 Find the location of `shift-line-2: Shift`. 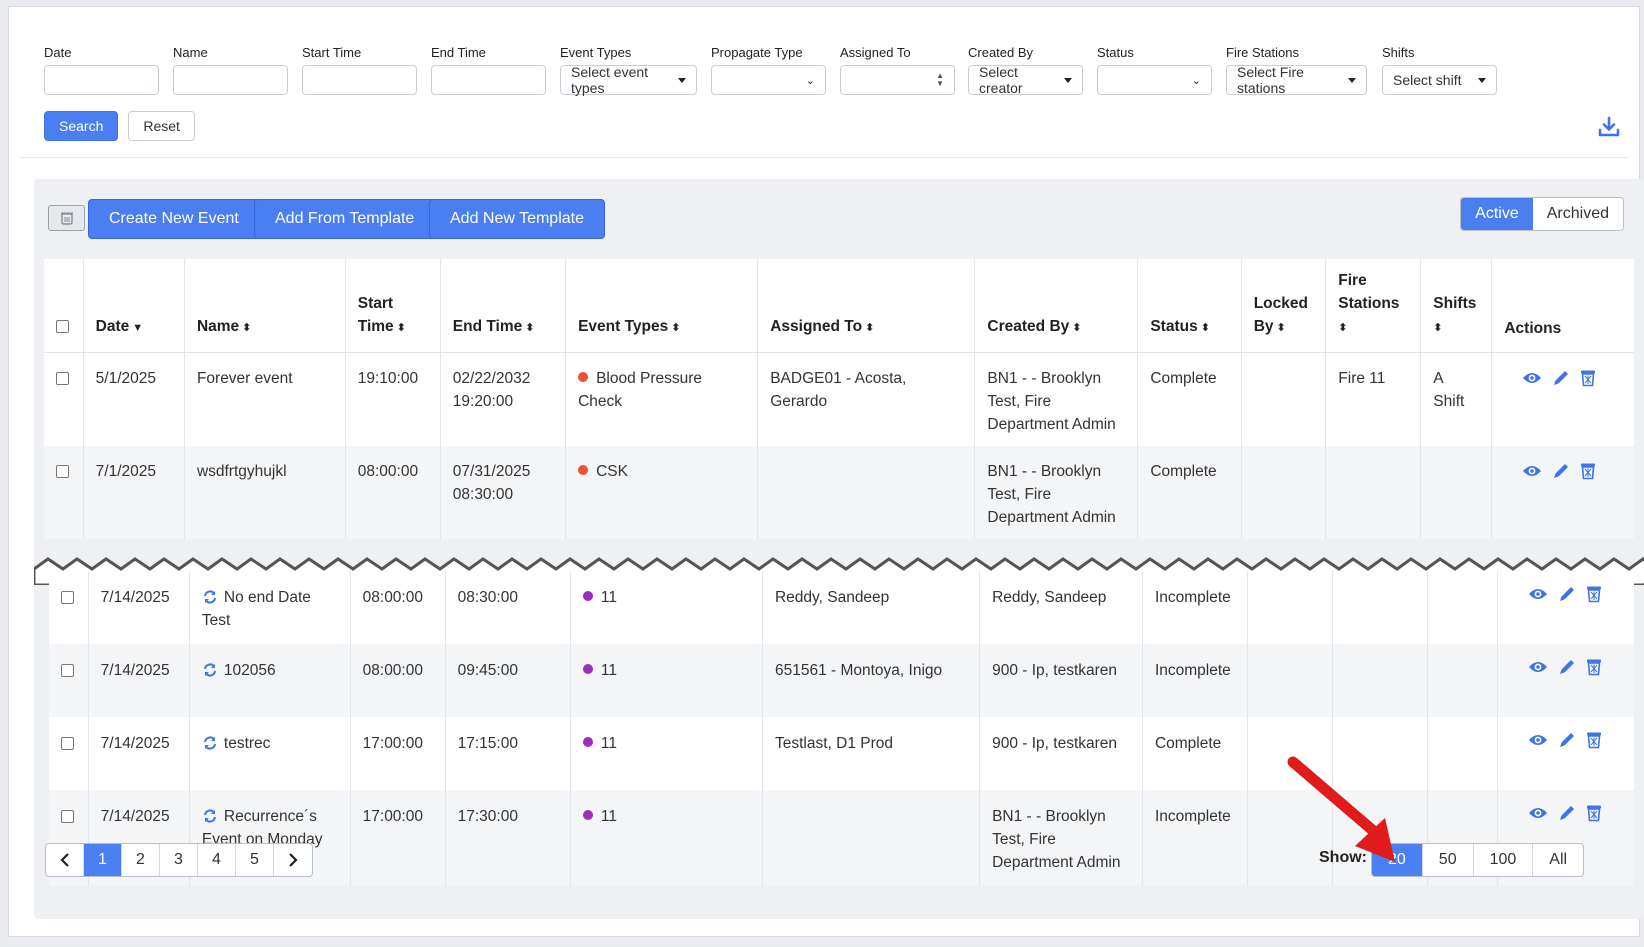

shift-line-2: Shift is located at coordinates (1449, 401).